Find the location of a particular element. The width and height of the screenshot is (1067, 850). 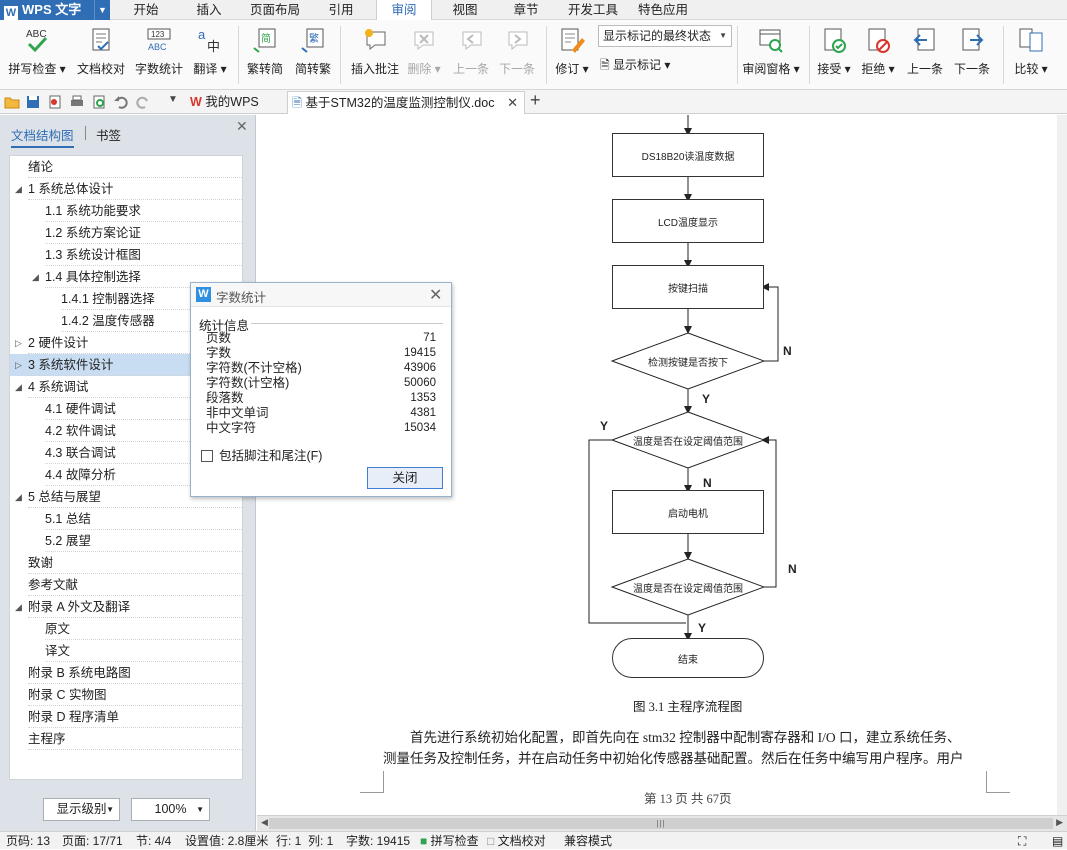

fullscreen-icon: ⛶ is located at coordinates (1022, 841).